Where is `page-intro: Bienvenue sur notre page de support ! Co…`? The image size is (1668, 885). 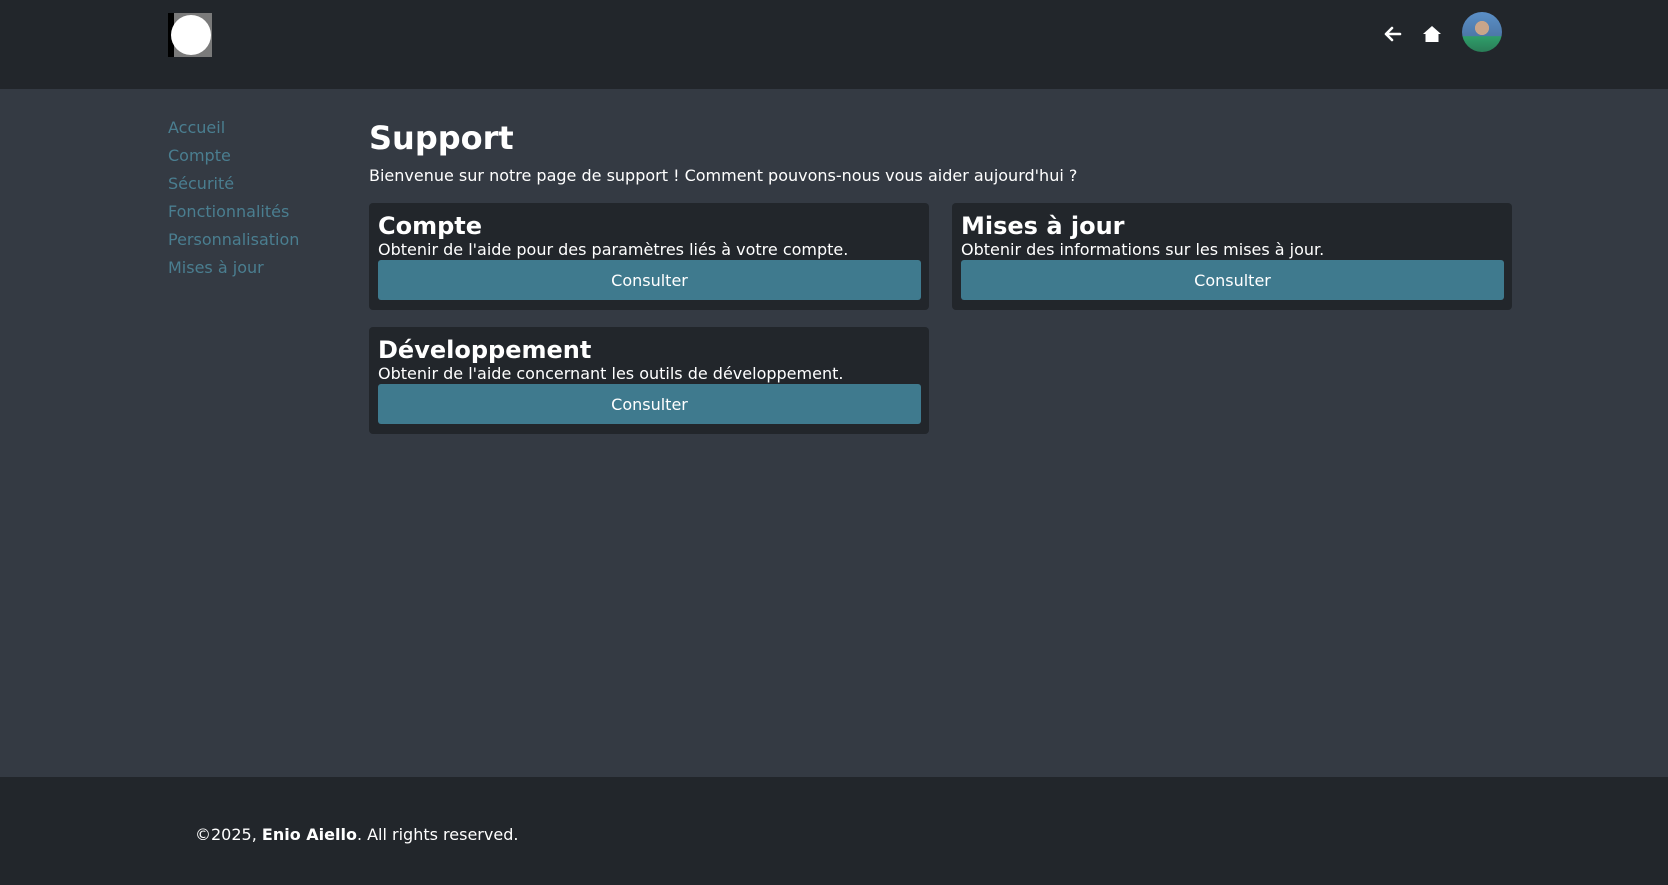 page-intro: Bienvenue sur notre page de support ! Co… is located at coordinates (723, 175).